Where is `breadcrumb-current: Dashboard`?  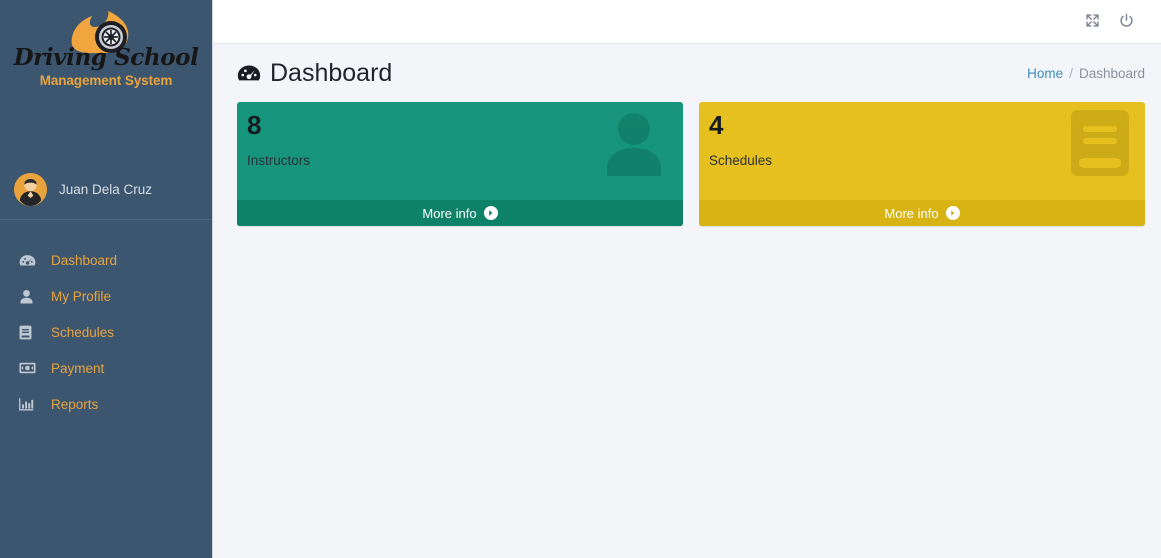 breadcrumb-current: Dashboard is located at coordinates (1111, 73).